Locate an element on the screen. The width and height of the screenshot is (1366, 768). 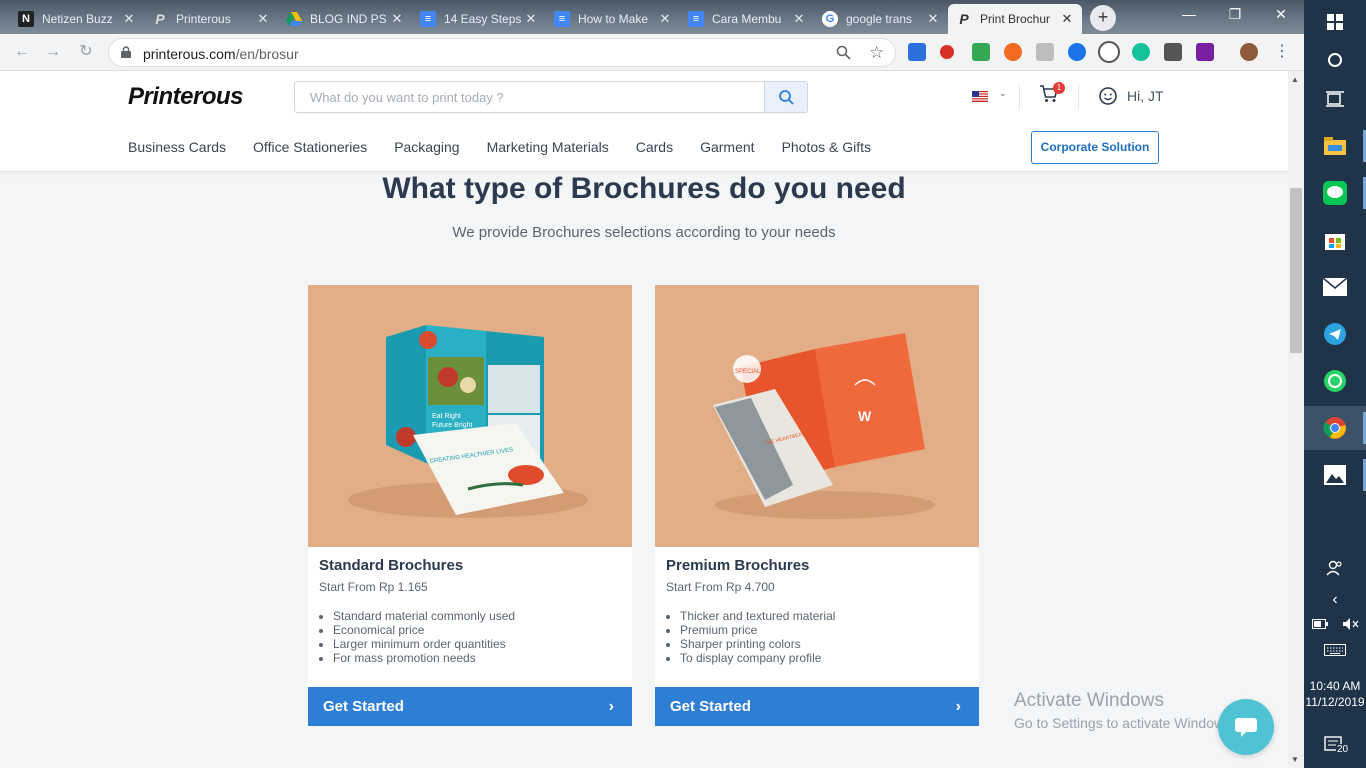
tab-netizen-buzz: N Netizen Buzz ✕ is located at coordinates (77, 19).